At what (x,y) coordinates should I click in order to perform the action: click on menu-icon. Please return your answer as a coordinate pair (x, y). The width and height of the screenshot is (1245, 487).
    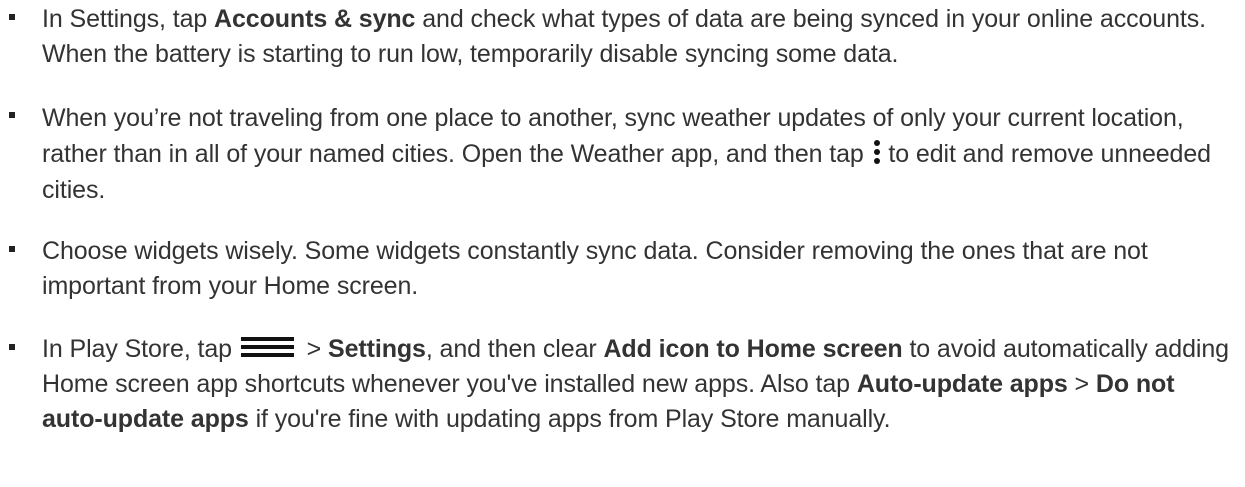
    Looking at the image, I should click on (267, 347).